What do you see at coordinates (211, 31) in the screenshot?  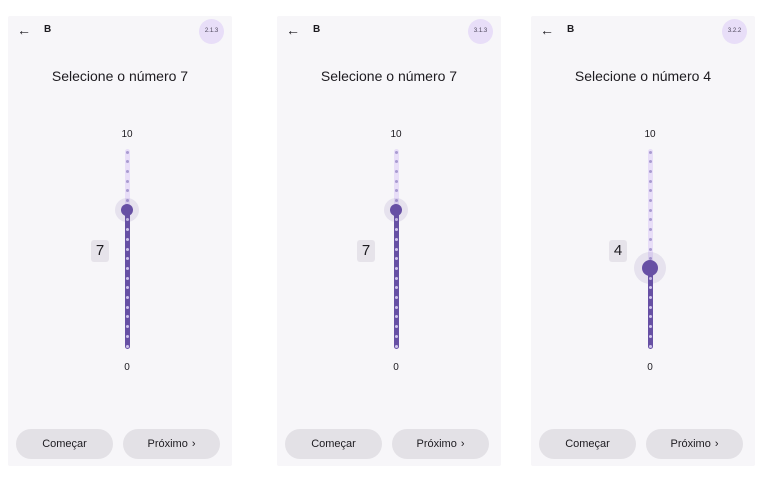 I see `step-badge: 2.1.3` at bounding box center [211, 31].